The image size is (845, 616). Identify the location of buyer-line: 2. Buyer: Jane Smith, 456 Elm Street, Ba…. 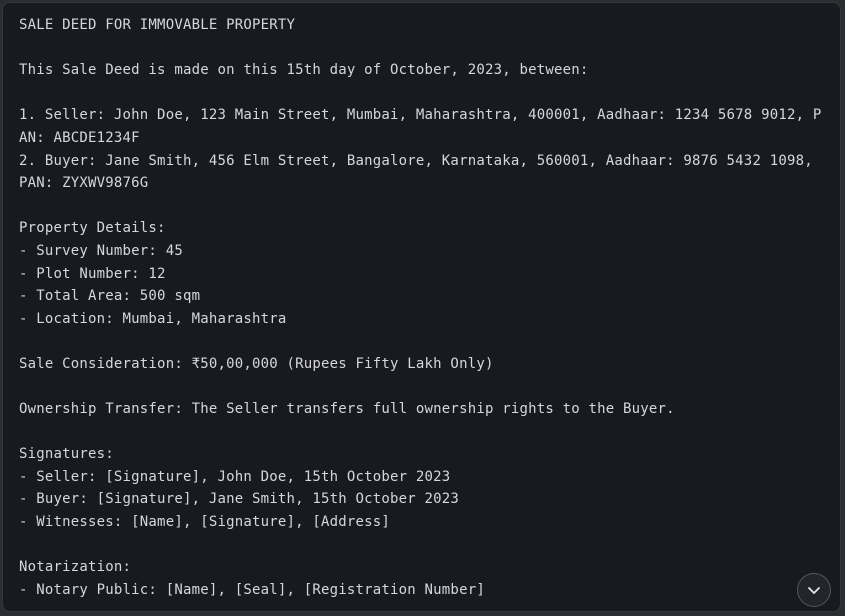
(420, 172).